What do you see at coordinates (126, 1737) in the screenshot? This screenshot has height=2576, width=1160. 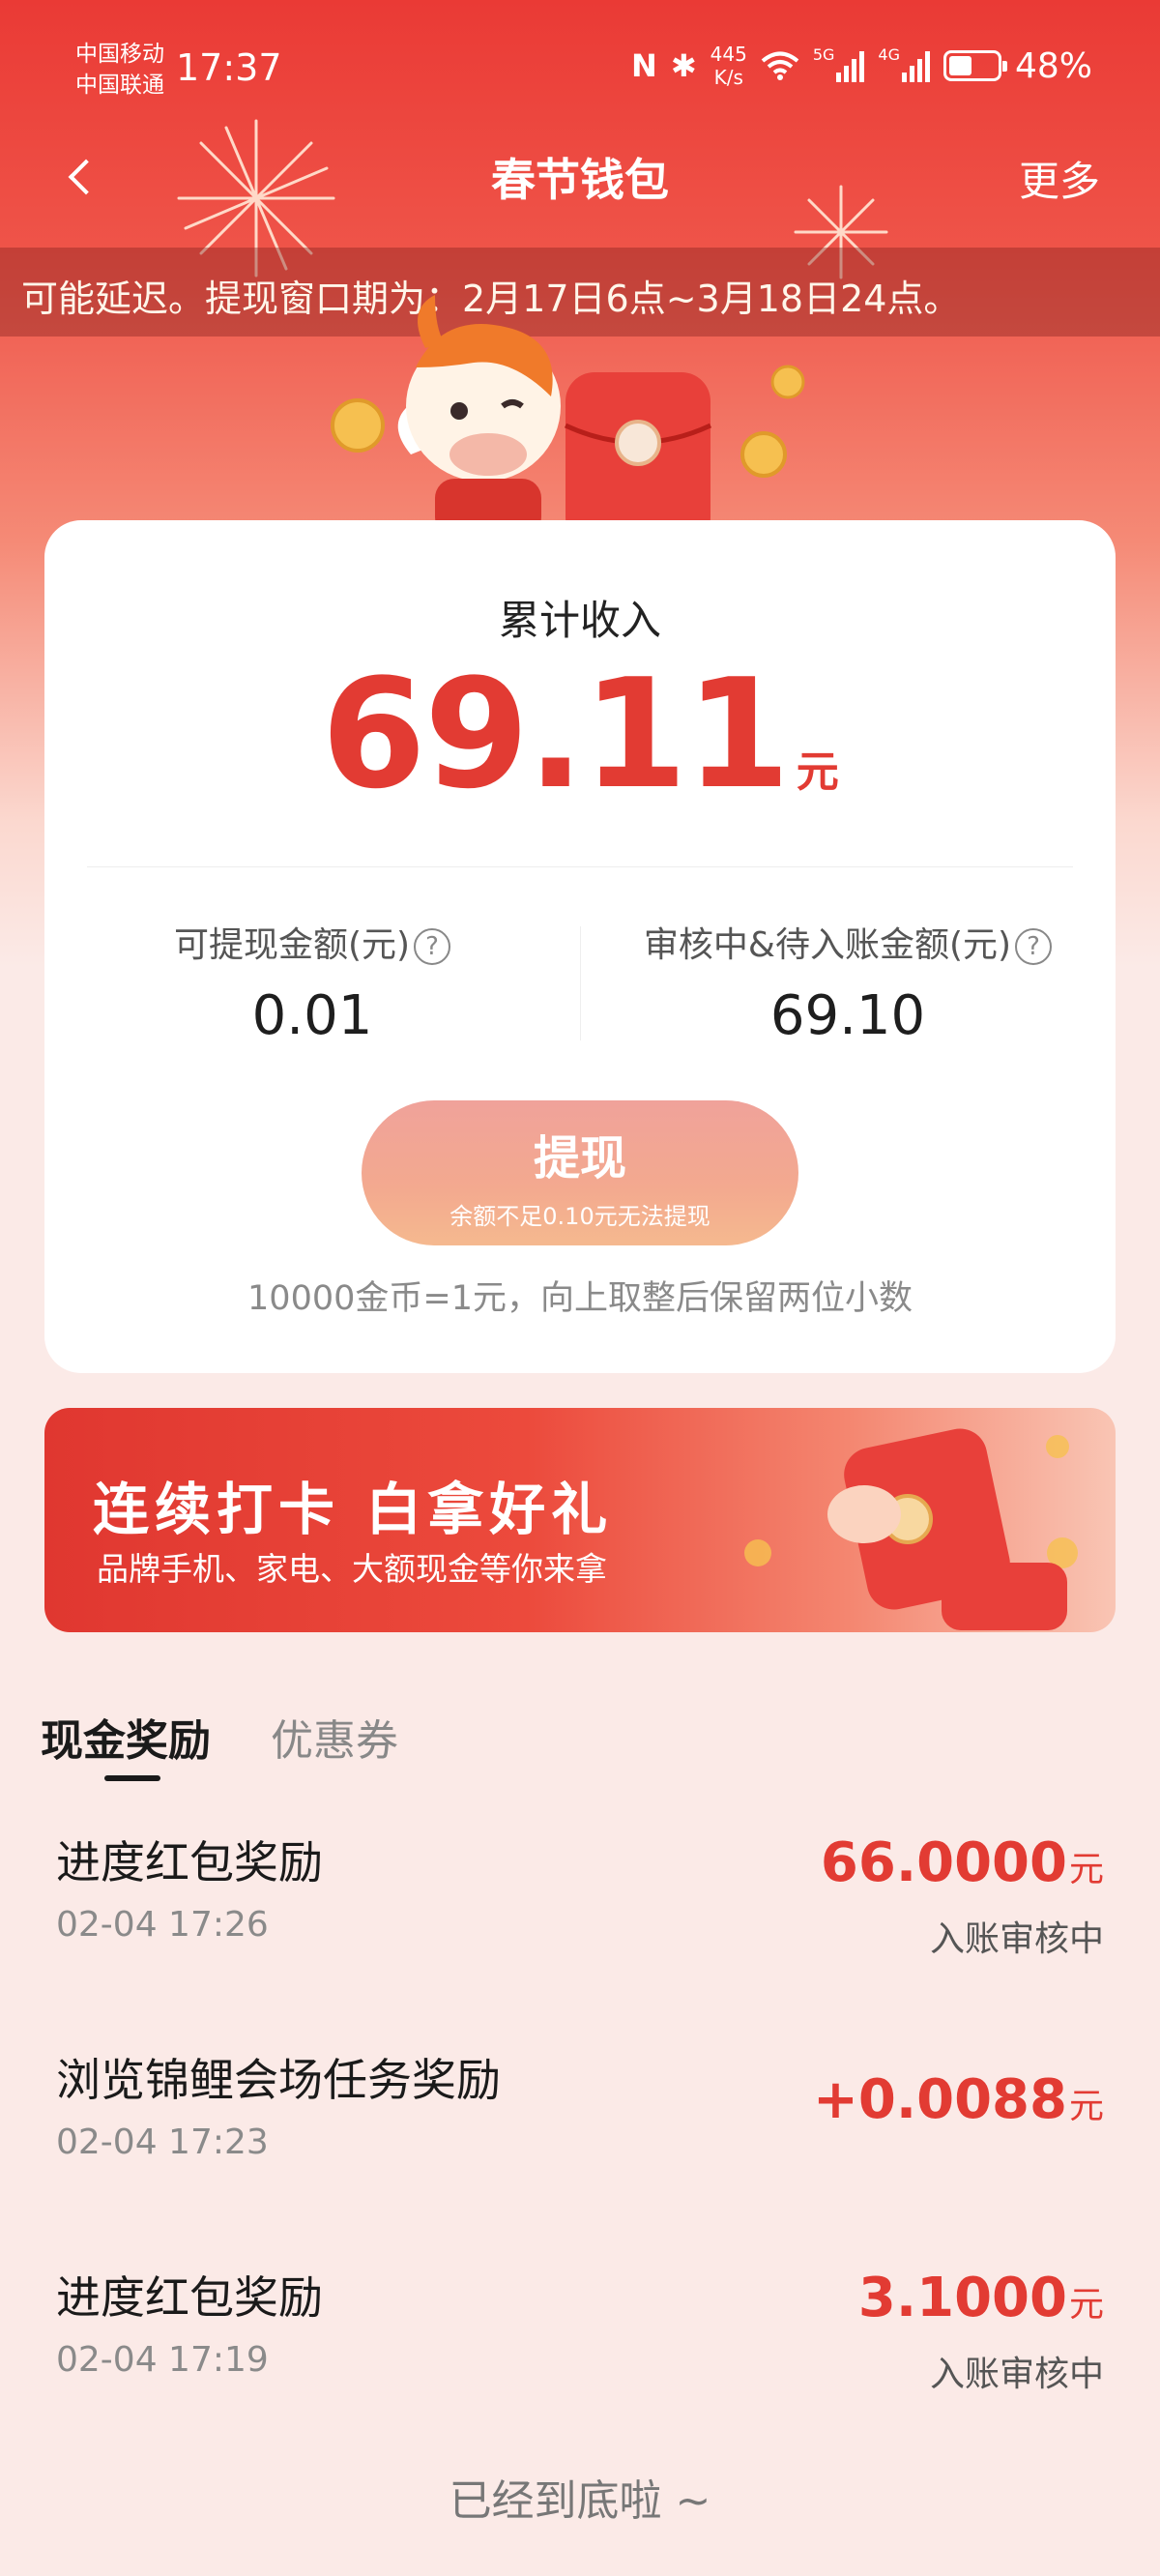 I see `tab-cash-rewards: 现金奖励` at bounding box center [126, 1737].